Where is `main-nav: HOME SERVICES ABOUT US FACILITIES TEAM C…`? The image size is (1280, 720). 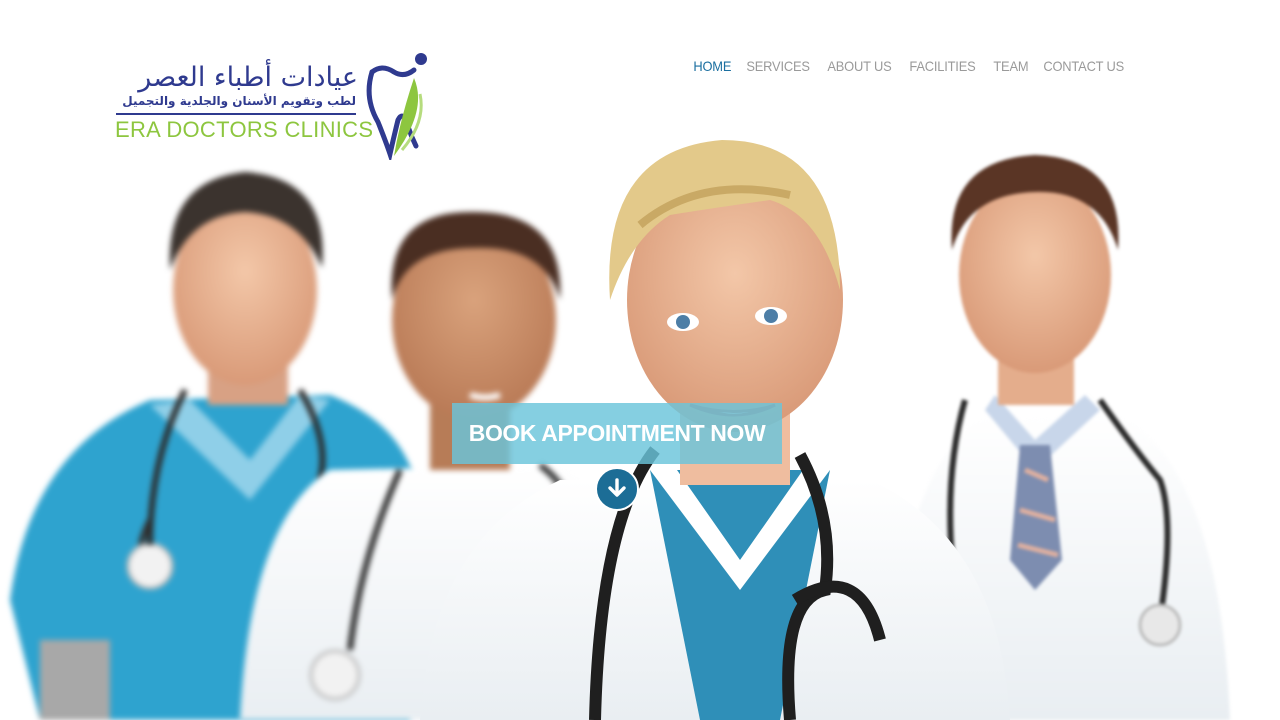 main-nav: HOME SERVICES ABOUT US FACILITIES TEAM C… is located at coordinates (911, 68).